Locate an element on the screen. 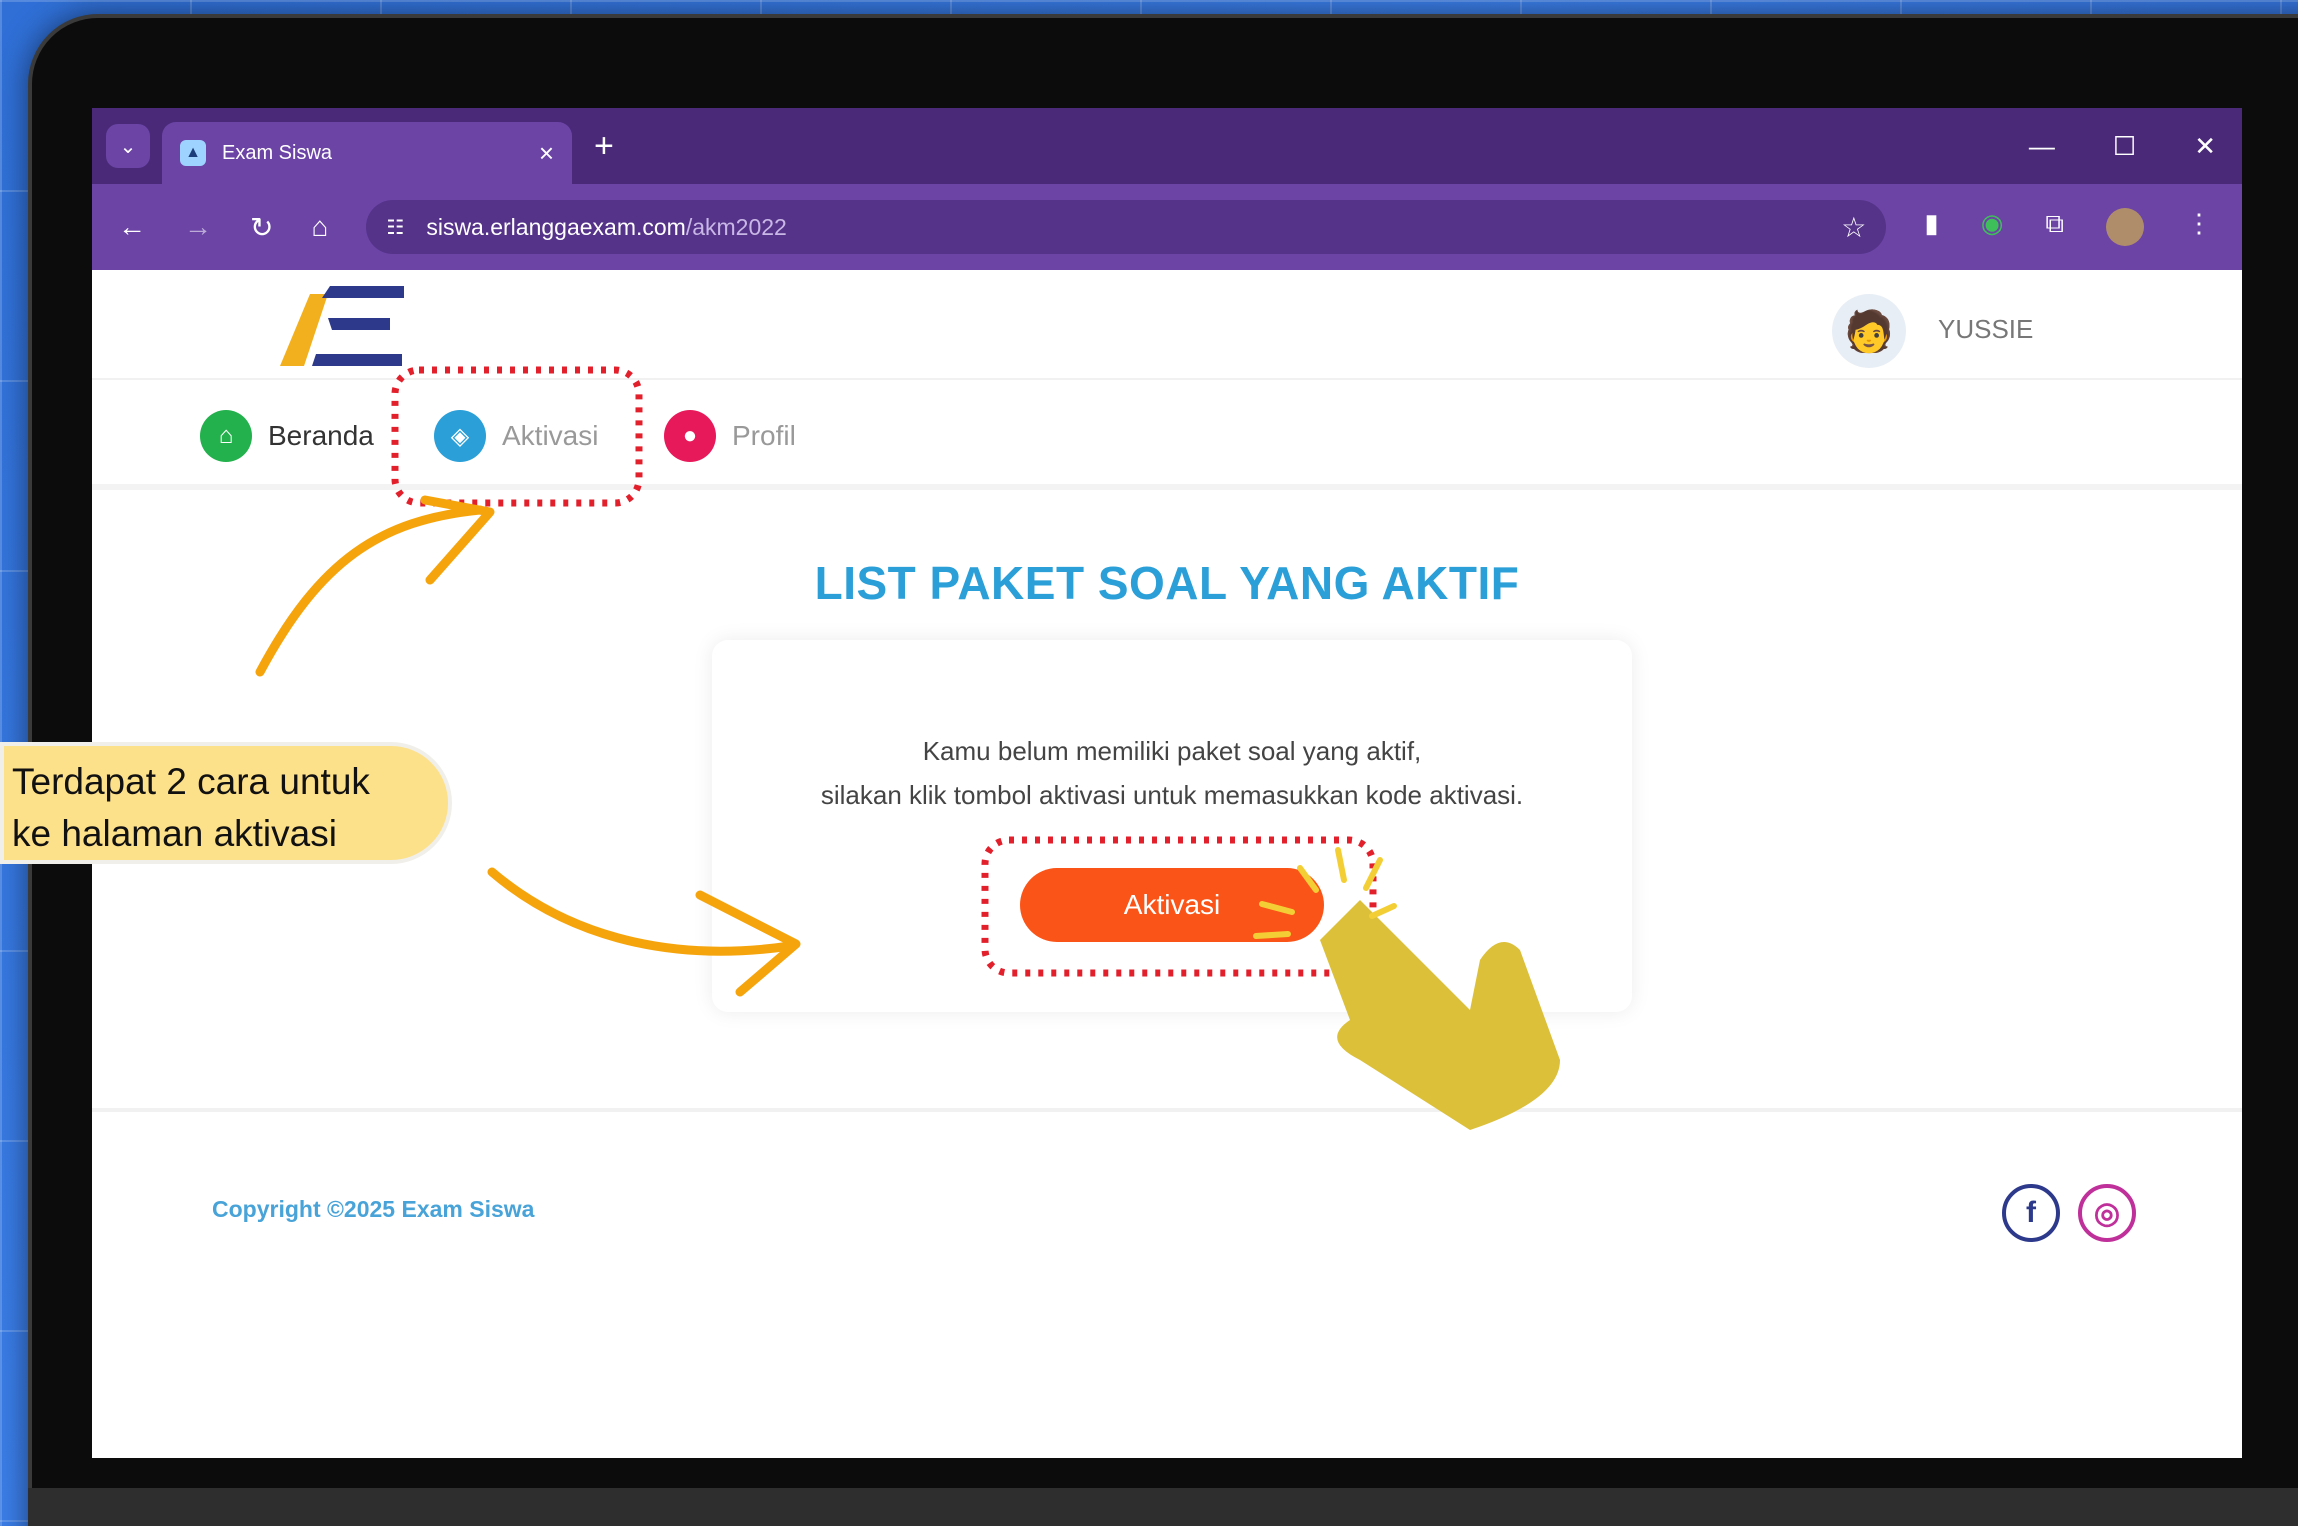 The image size is (2298, 1526). extension-icons: ▮ ◉ ⧉ ⋮ is located at coordinates (2068, 227).